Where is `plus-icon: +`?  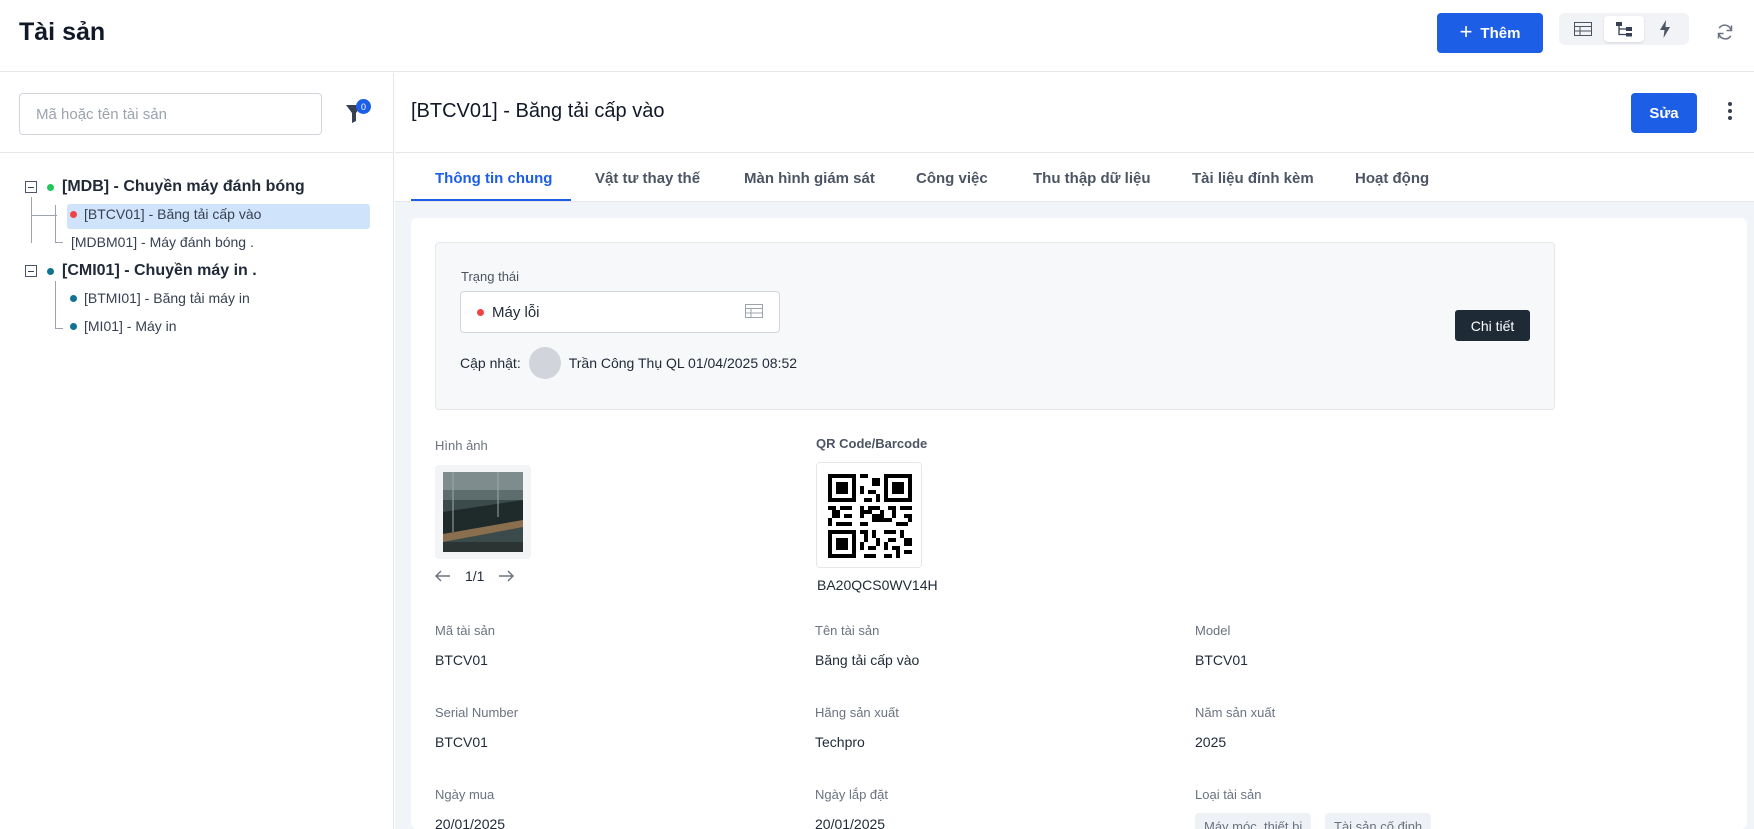
plus-icon: + is located at coordinates (1466, 31).